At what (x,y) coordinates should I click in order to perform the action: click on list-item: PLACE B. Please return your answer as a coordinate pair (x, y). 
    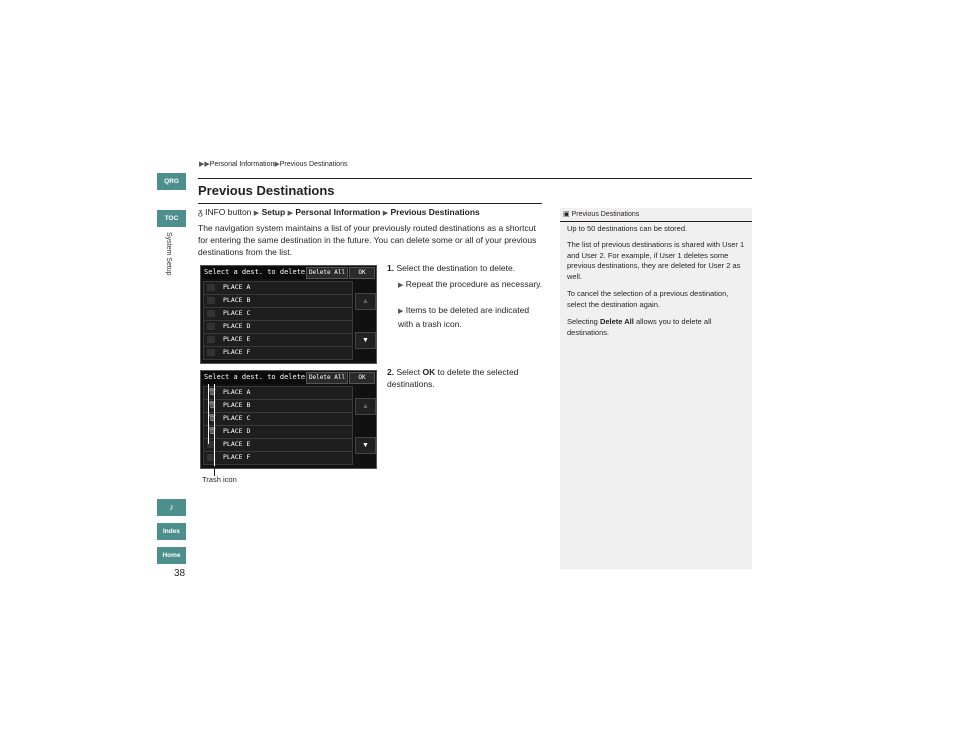
    Looking at the image, I should click on (278, 301).